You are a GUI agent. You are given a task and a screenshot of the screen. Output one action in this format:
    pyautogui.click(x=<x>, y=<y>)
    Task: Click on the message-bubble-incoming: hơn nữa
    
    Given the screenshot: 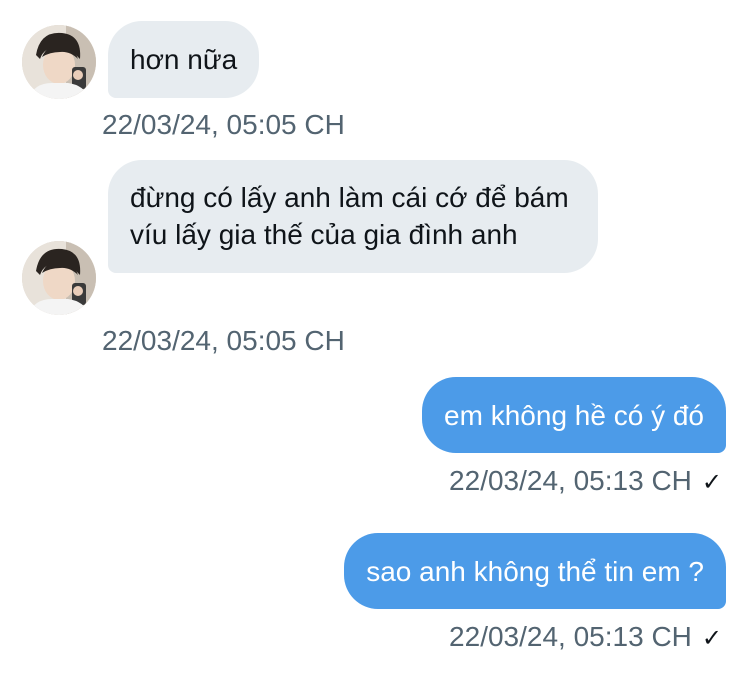 What is the action you would take?
    pyautogui.click(x=184, y=59)
    